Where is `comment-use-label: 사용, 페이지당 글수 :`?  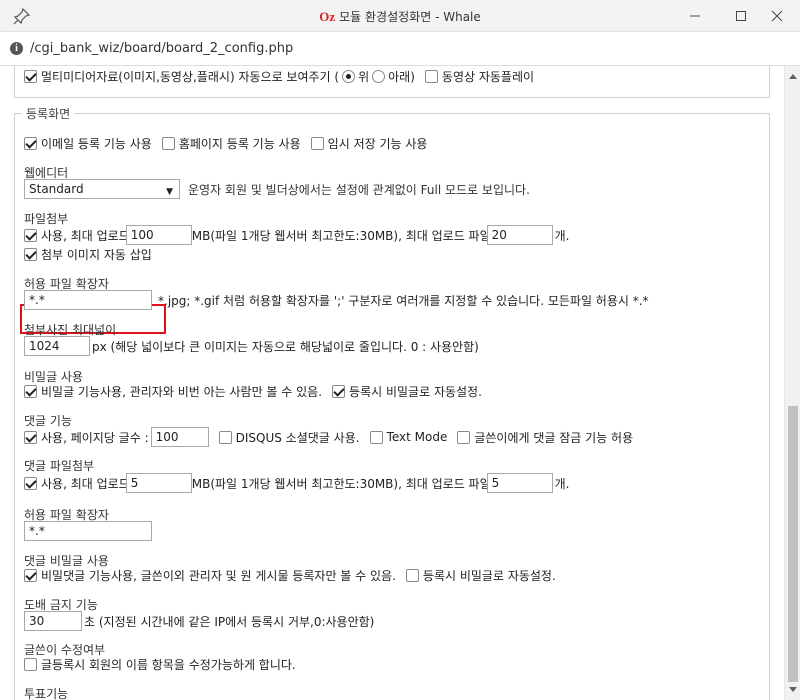 comment-use-label: 사용, 페이지당 글수 : is located at coordinates (95, 437).